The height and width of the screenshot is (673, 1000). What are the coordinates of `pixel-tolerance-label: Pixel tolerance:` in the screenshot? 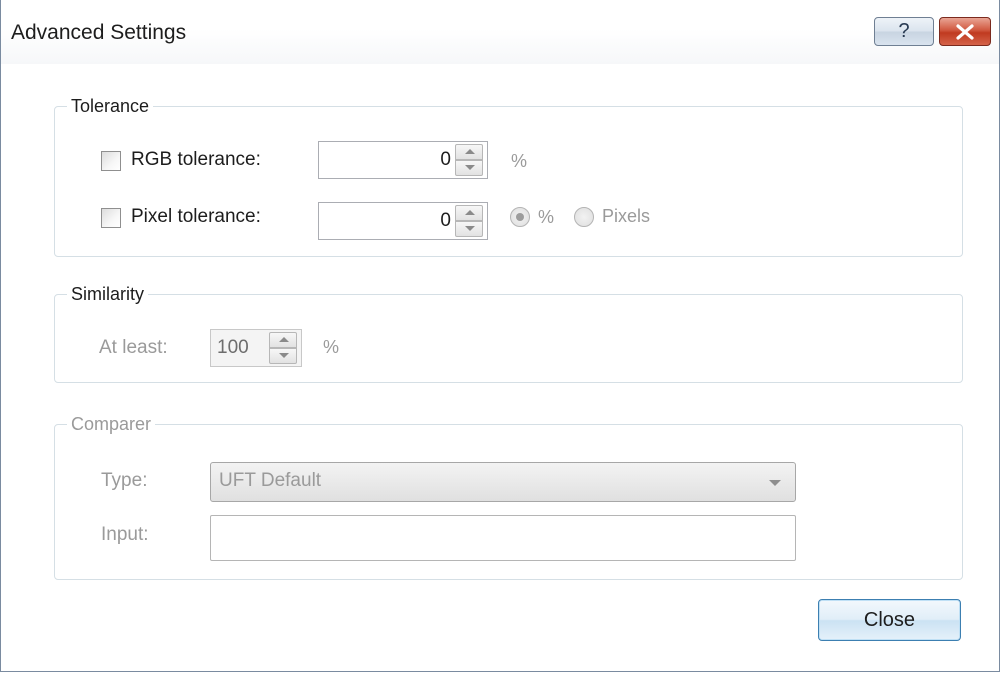 It's located at (196, 217).